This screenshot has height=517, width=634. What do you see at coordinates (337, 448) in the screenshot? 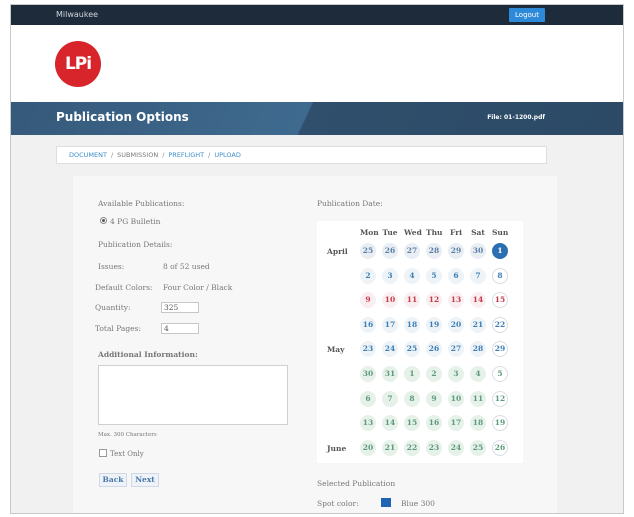
I see `month-label: June` at bounding box center [337, 448].